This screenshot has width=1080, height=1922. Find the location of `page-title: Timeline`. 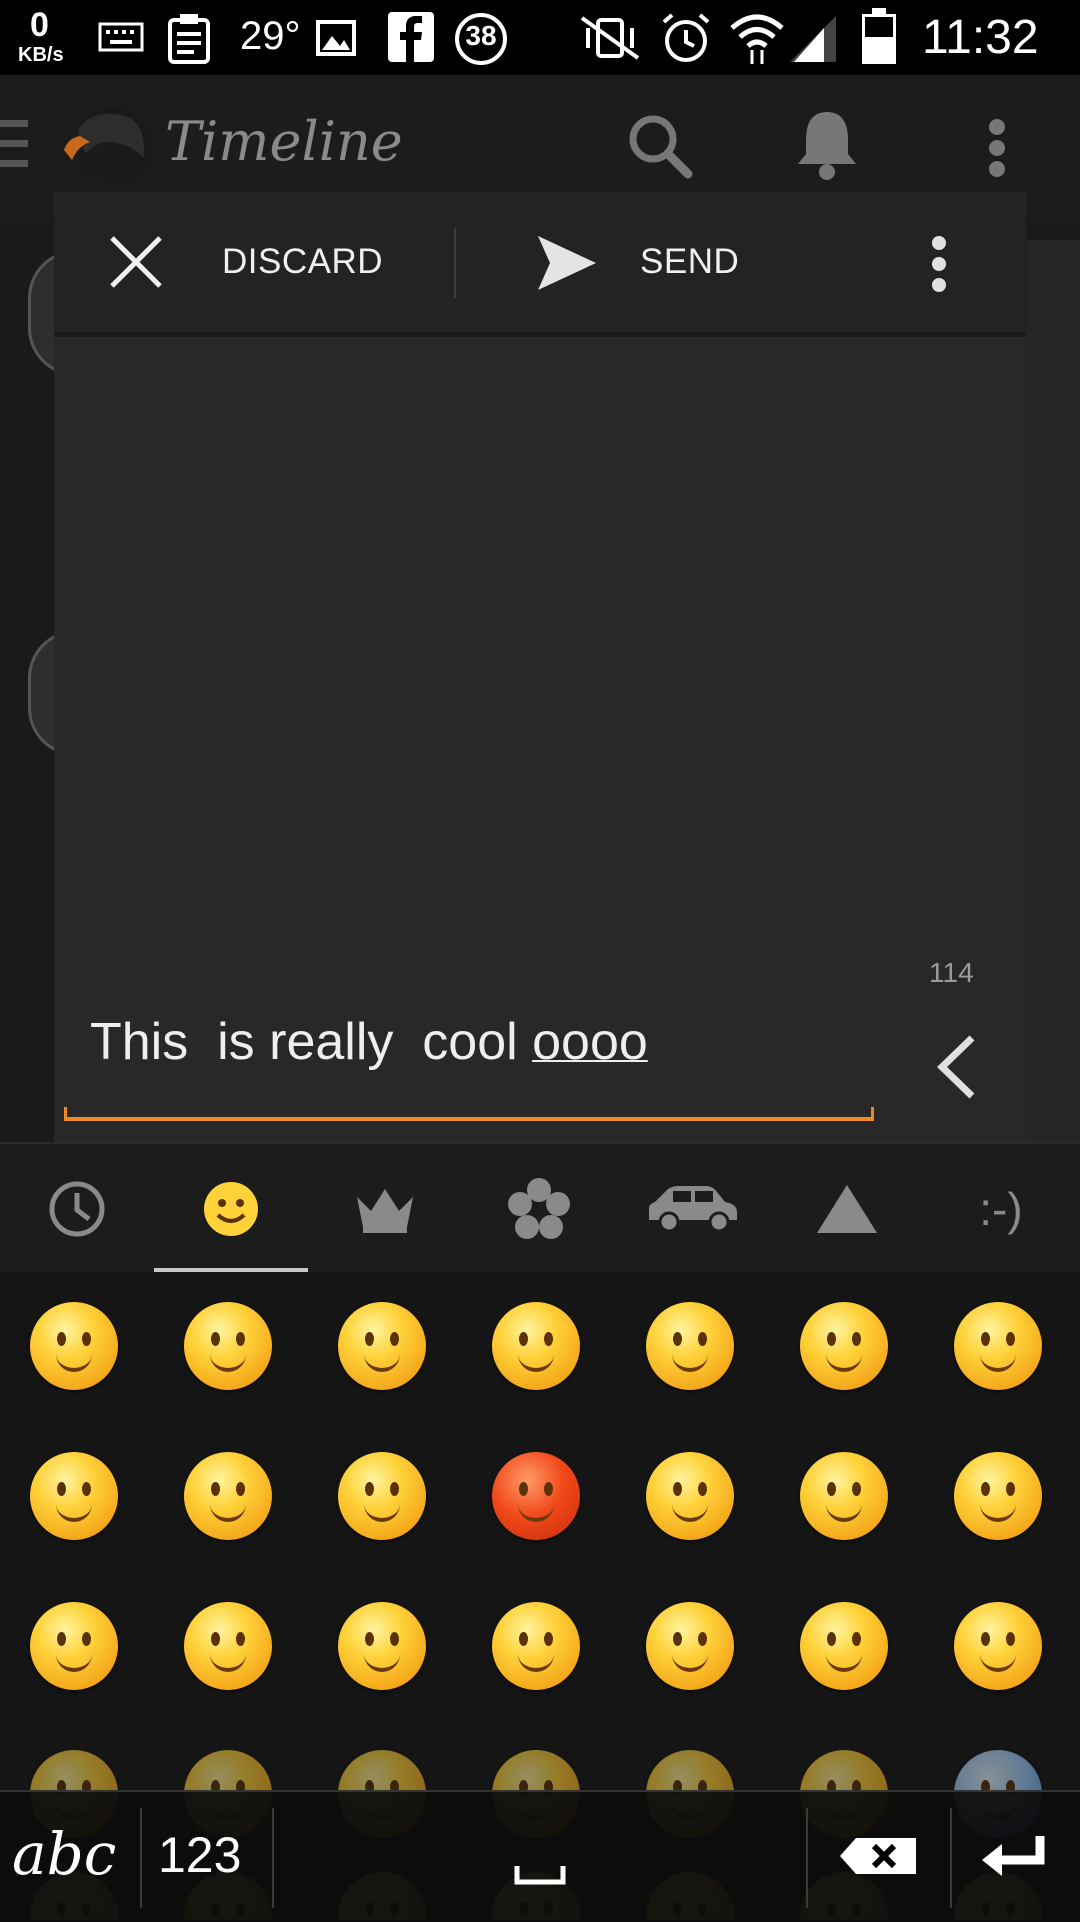

page-title: Timeline is located at coordinates (284, 141).